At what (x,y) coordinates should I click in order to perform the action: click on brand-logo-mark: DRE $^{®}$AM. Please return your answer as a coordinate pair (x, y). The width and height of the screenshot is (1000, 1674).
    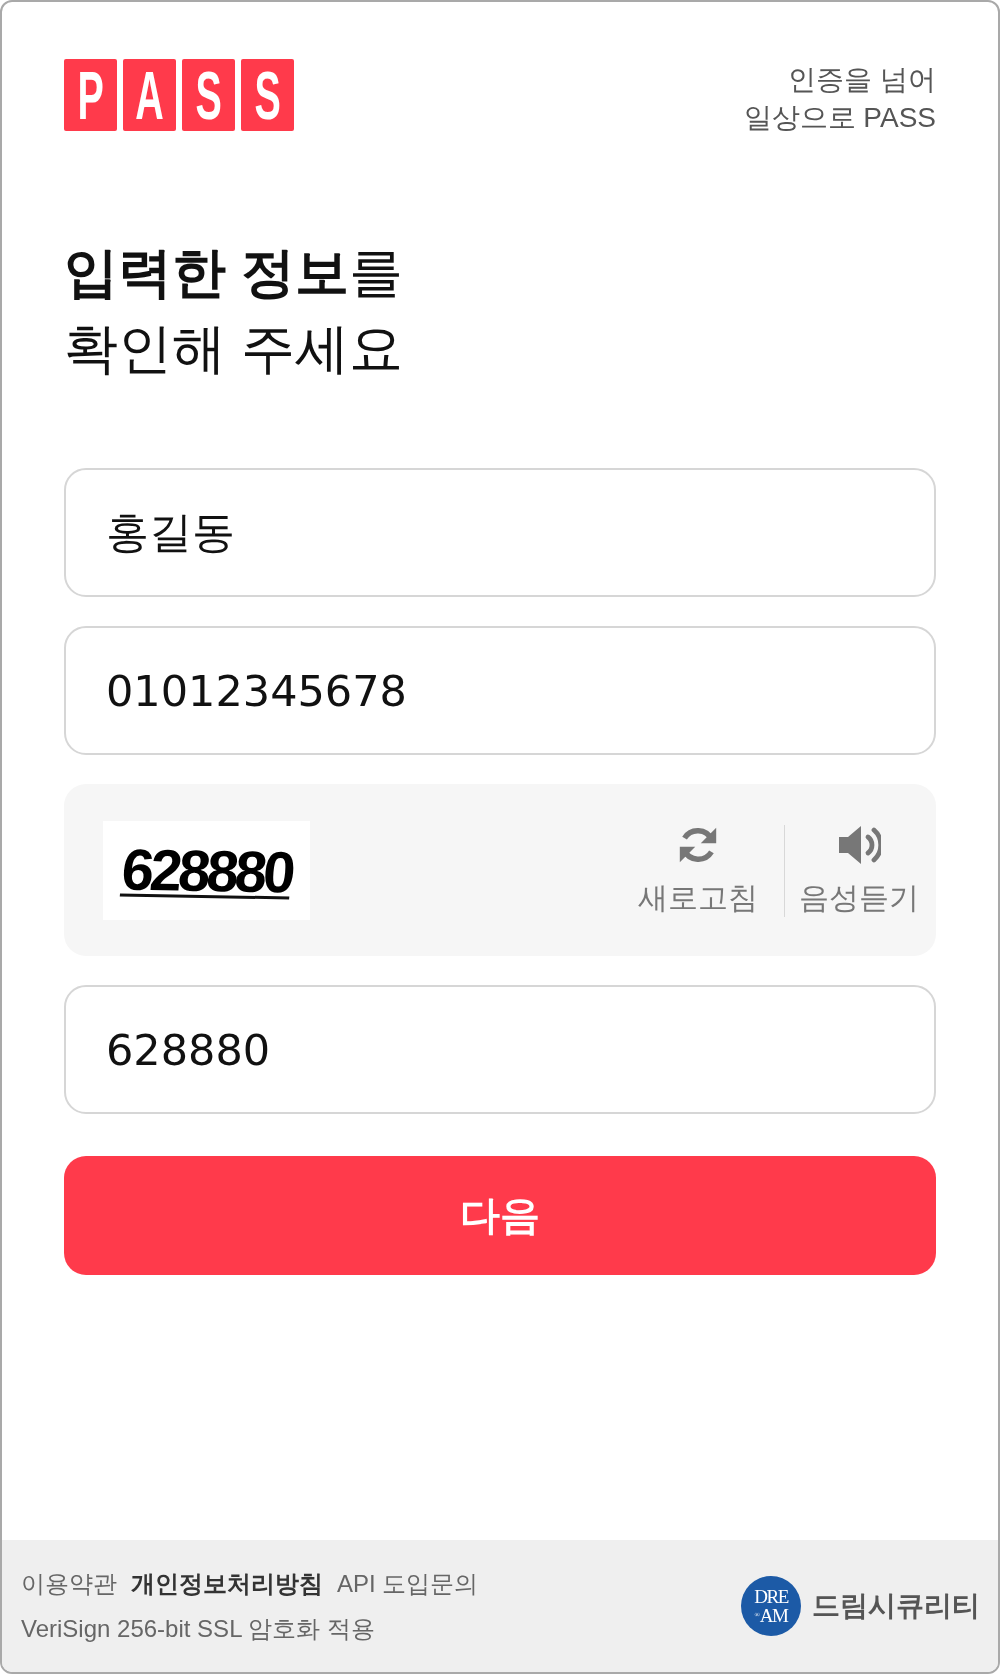
    Looking at the image, I should click on (771, 1606).